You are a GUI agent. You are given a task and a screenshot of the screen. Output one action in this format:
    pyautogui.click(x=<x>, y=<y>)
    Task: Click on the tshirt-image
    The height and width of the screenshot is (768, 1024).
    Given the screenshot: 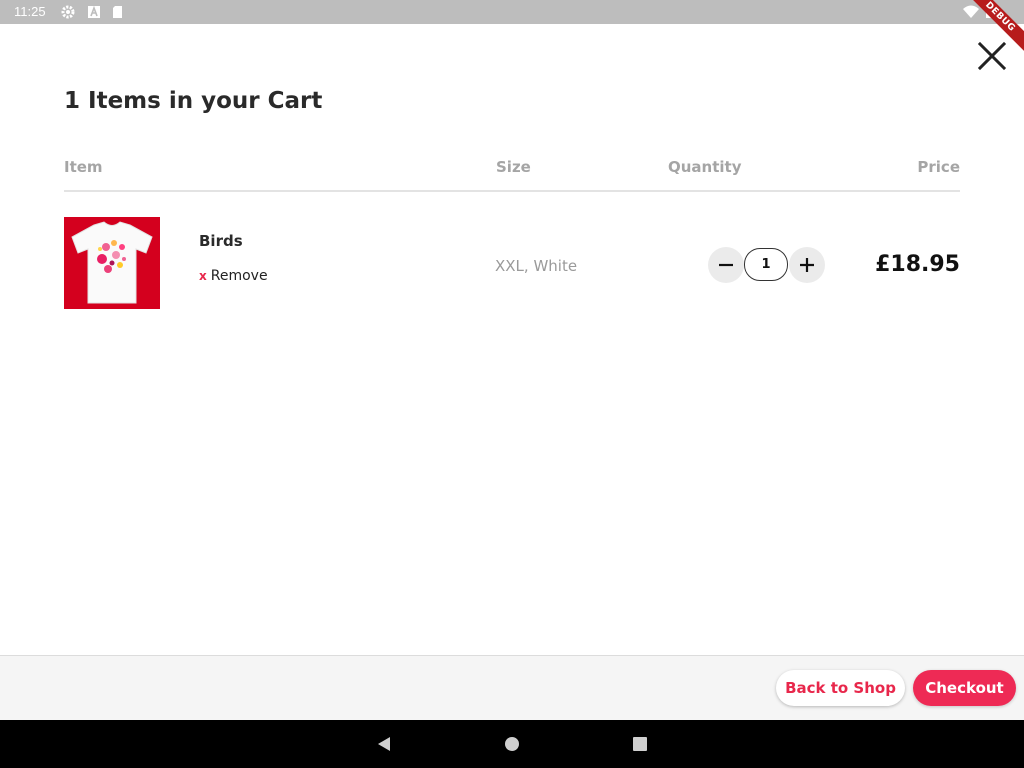 What is the action you would take?
    pyautogui.click(x=112, y=263)
    